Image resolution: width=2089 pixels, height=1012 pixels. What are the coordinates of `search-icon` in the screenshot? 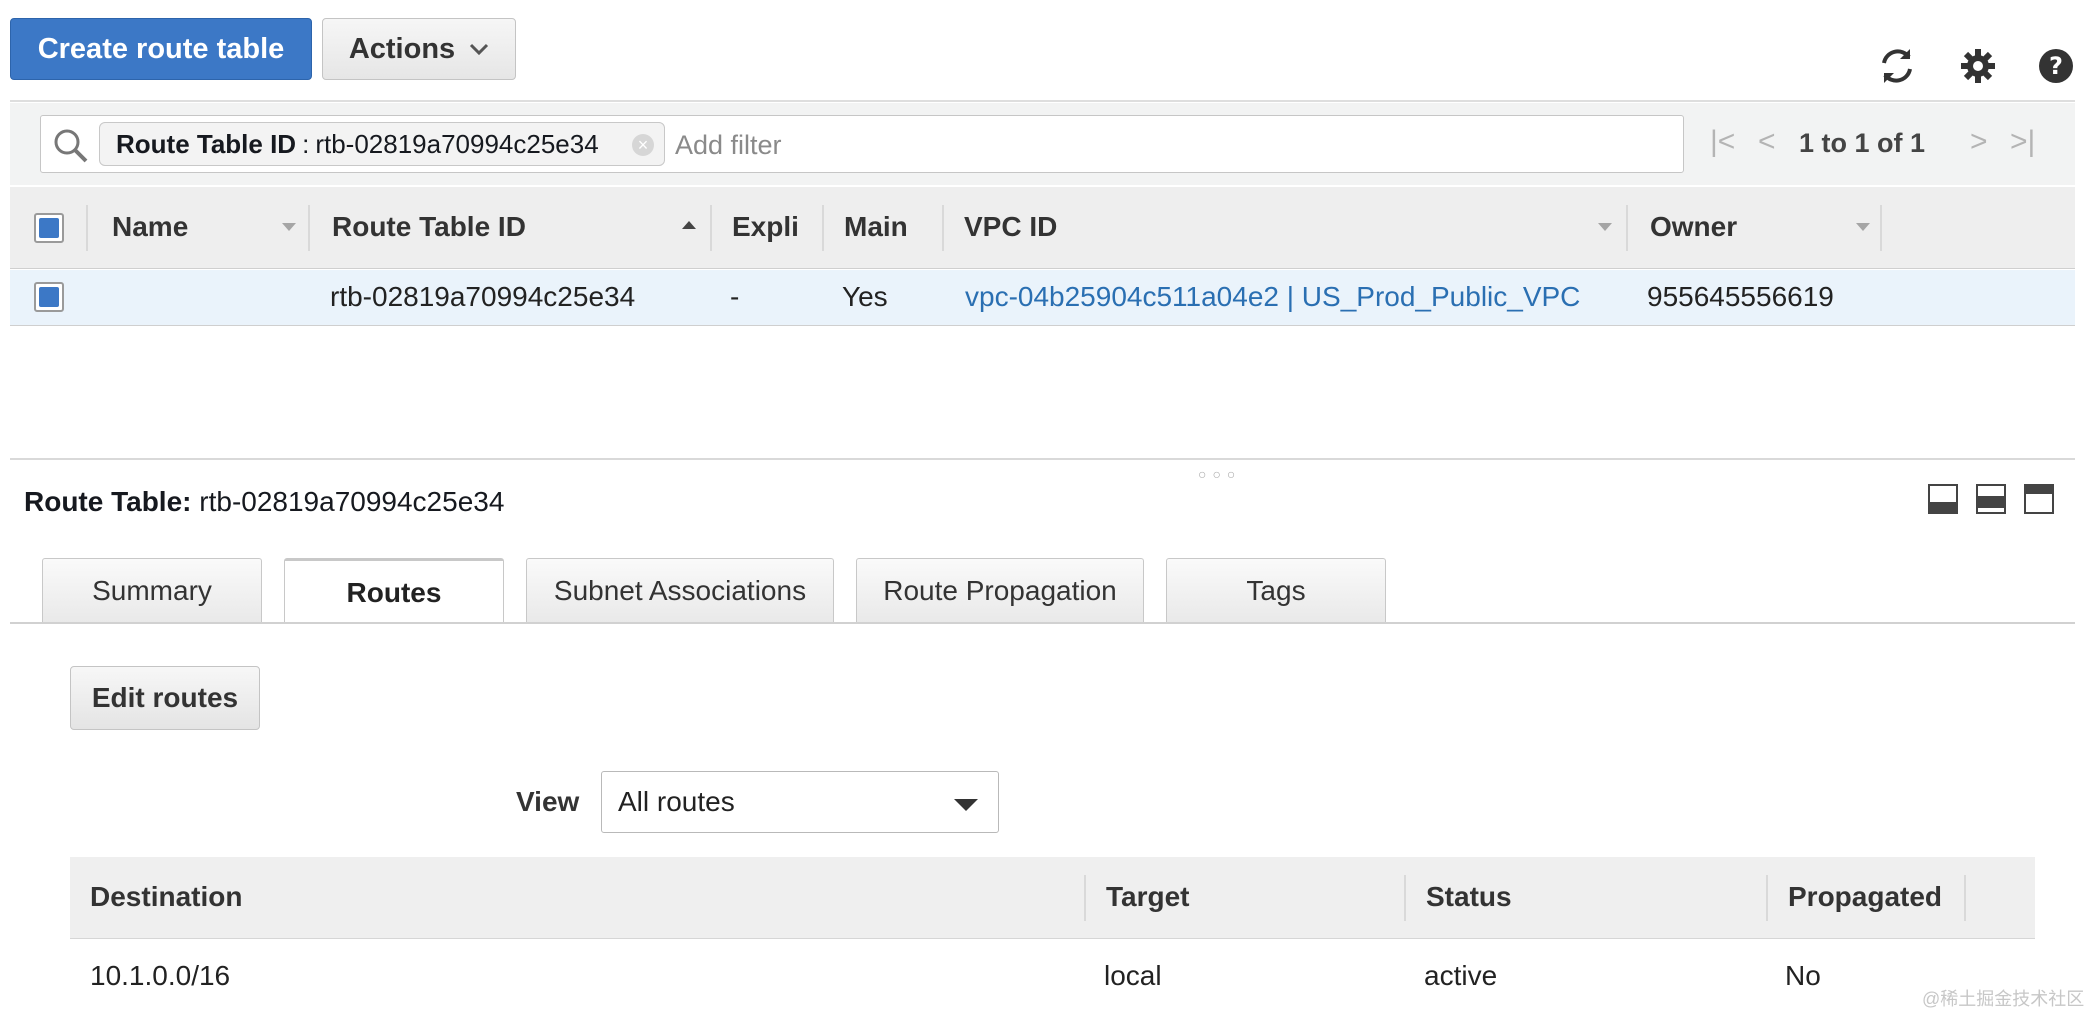 It's located at (71, 146).